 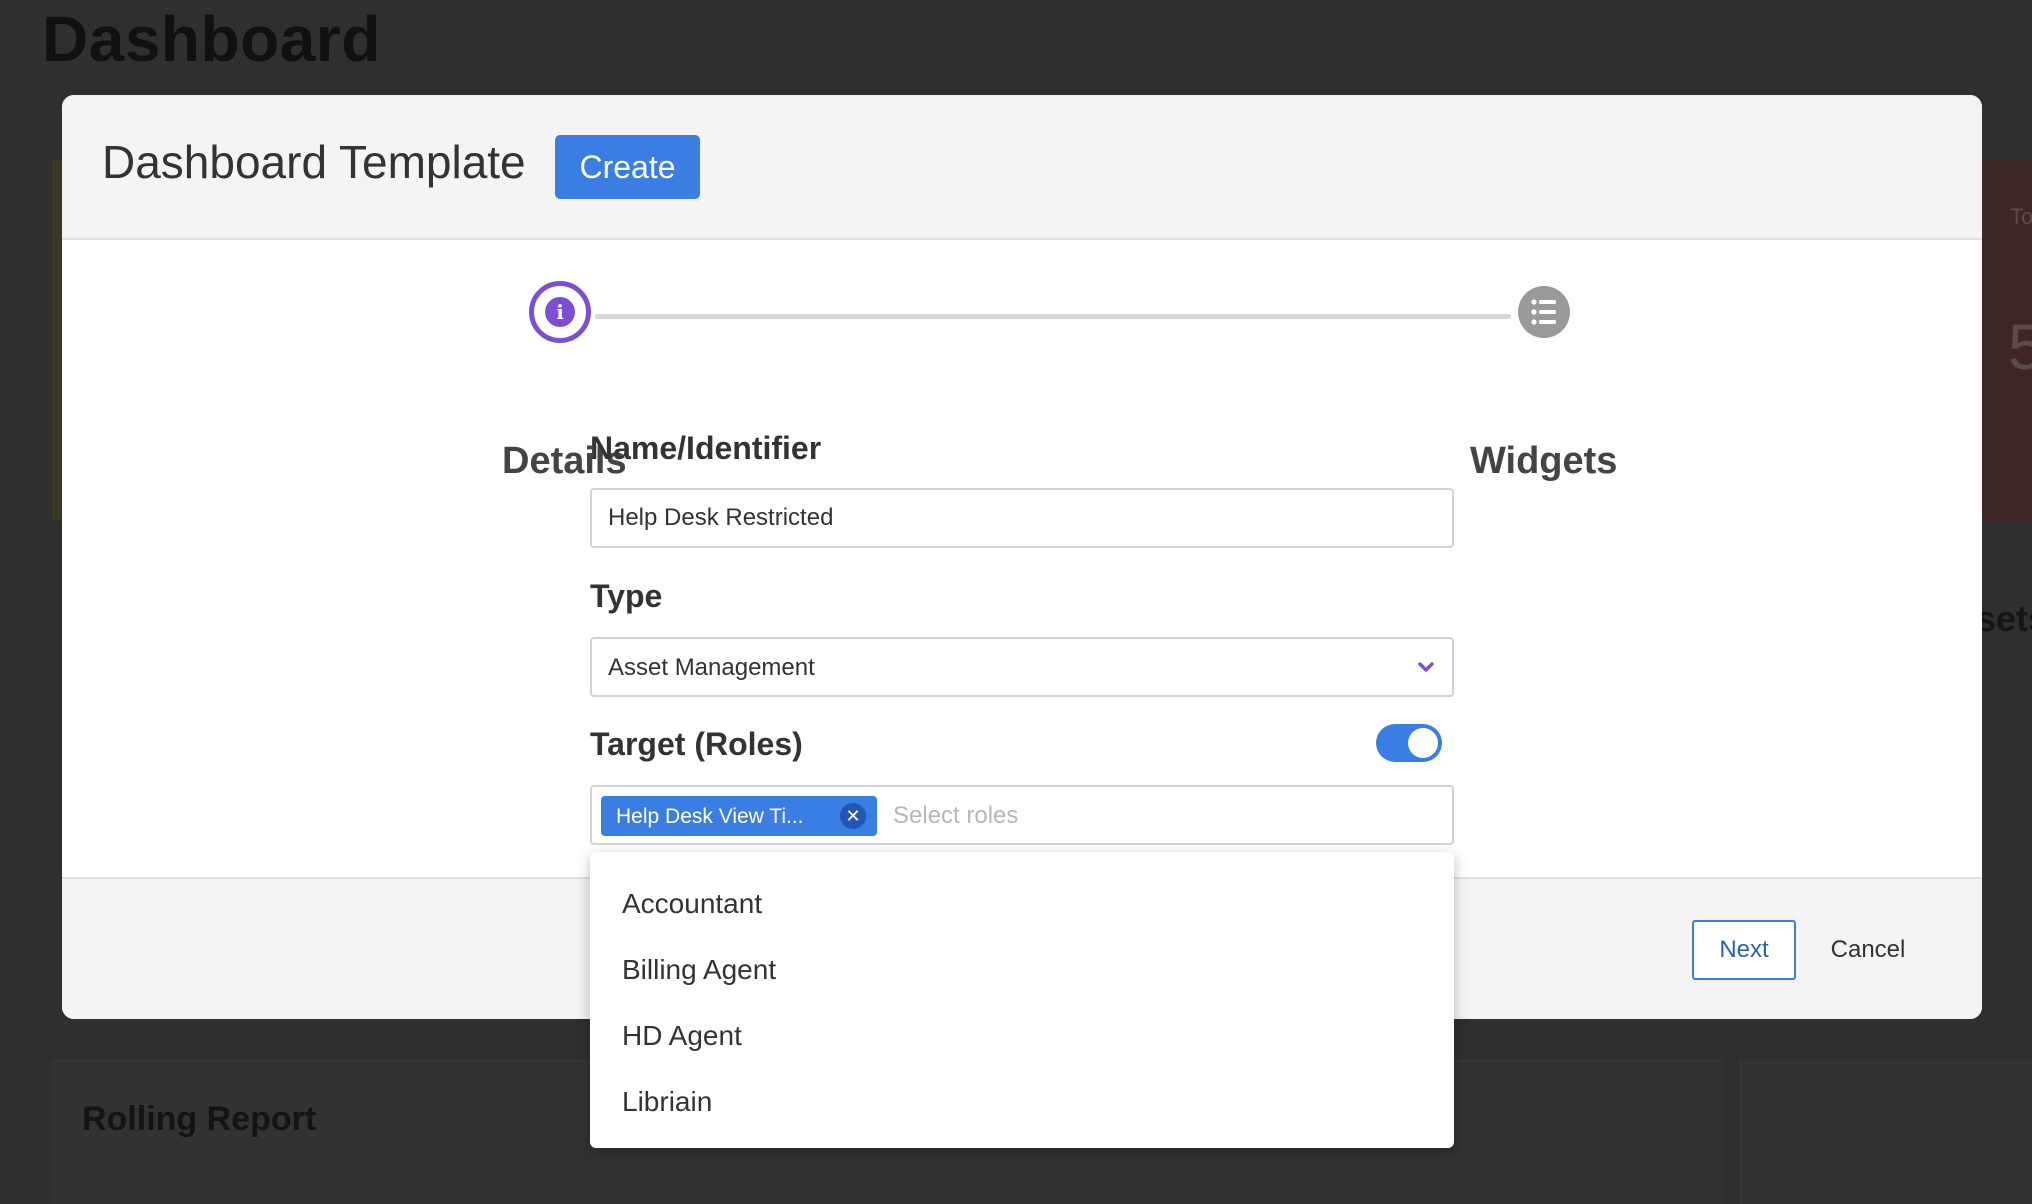 What do you see at coordinates (955, 816) in the screenshot?
I see `roles-search-placeholder: Select roles` at bounding box center [955, 816].